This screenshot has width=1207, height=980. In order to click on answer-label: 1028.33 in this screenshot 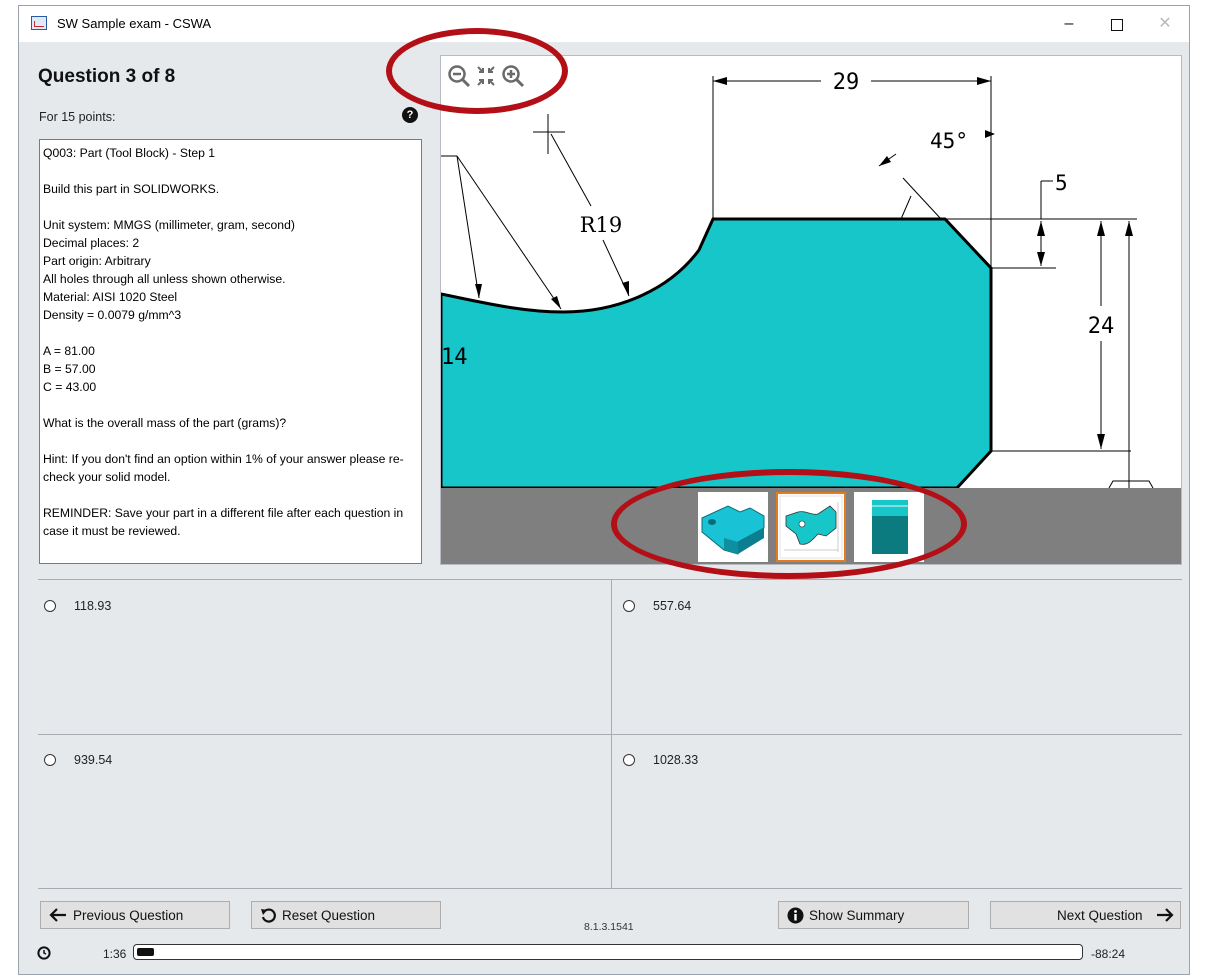, I will do `click(676, 760)`.